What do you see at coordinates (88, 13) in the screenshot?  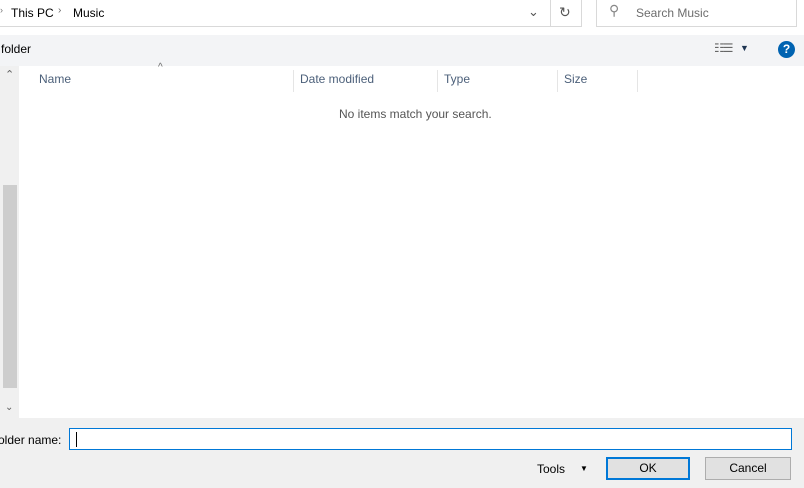 I see `breadcrumb-music: Music` at bounding box center [88, 13].